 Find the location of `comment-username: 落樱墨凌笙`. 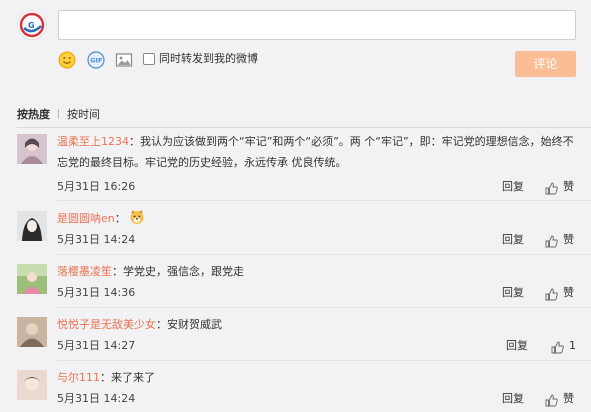

comment-username: 落樱墨凌笙 is located at coordinates (84, 271).